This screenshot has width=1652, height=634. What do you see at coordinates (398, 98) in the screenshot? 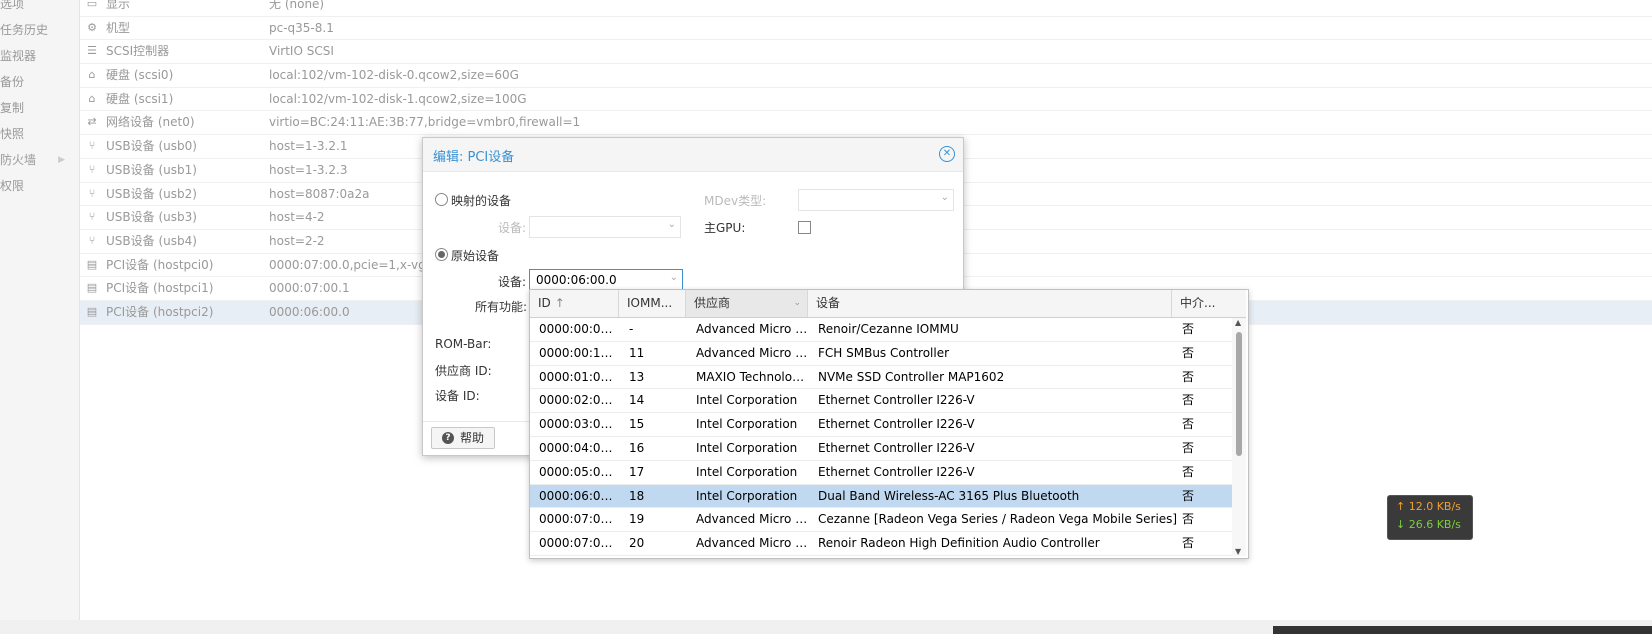
I see `hardware-value: local:102/vm-102-disk-1.qcow2,size=100G` at bounding box center [398, 98].